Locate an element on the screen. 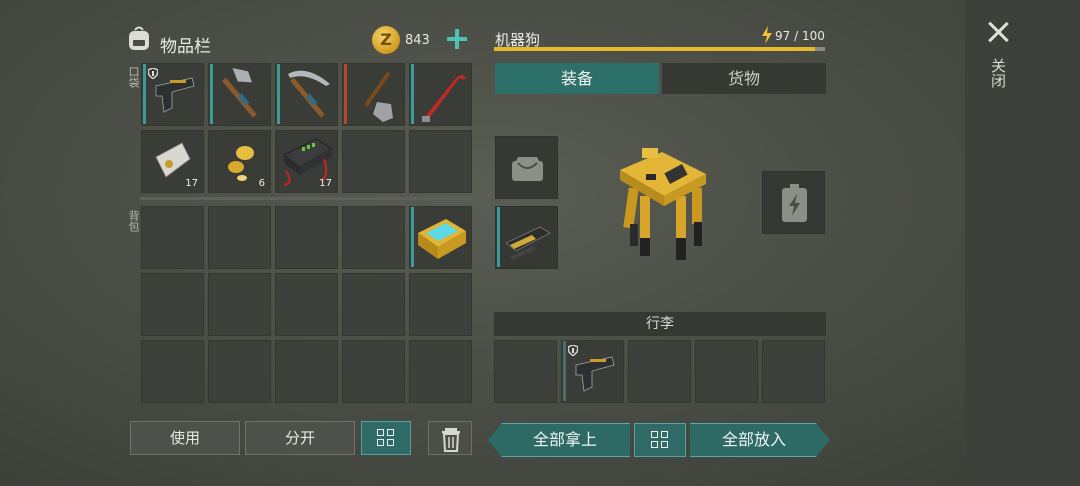 This screenshot has width=1080, height=486. luggage-slot-pistol is located at coordinates (592, 371).